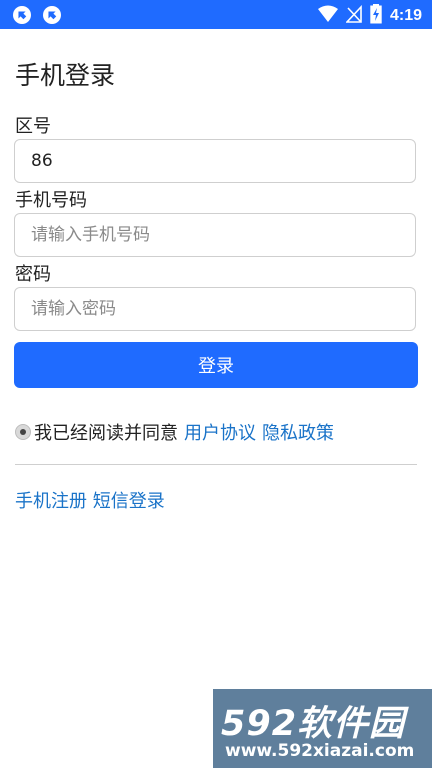  What do you see at coordinates (65, 75) in the screenshot?
I see `page-title: 手机登录` at bounding box center [65, 75].